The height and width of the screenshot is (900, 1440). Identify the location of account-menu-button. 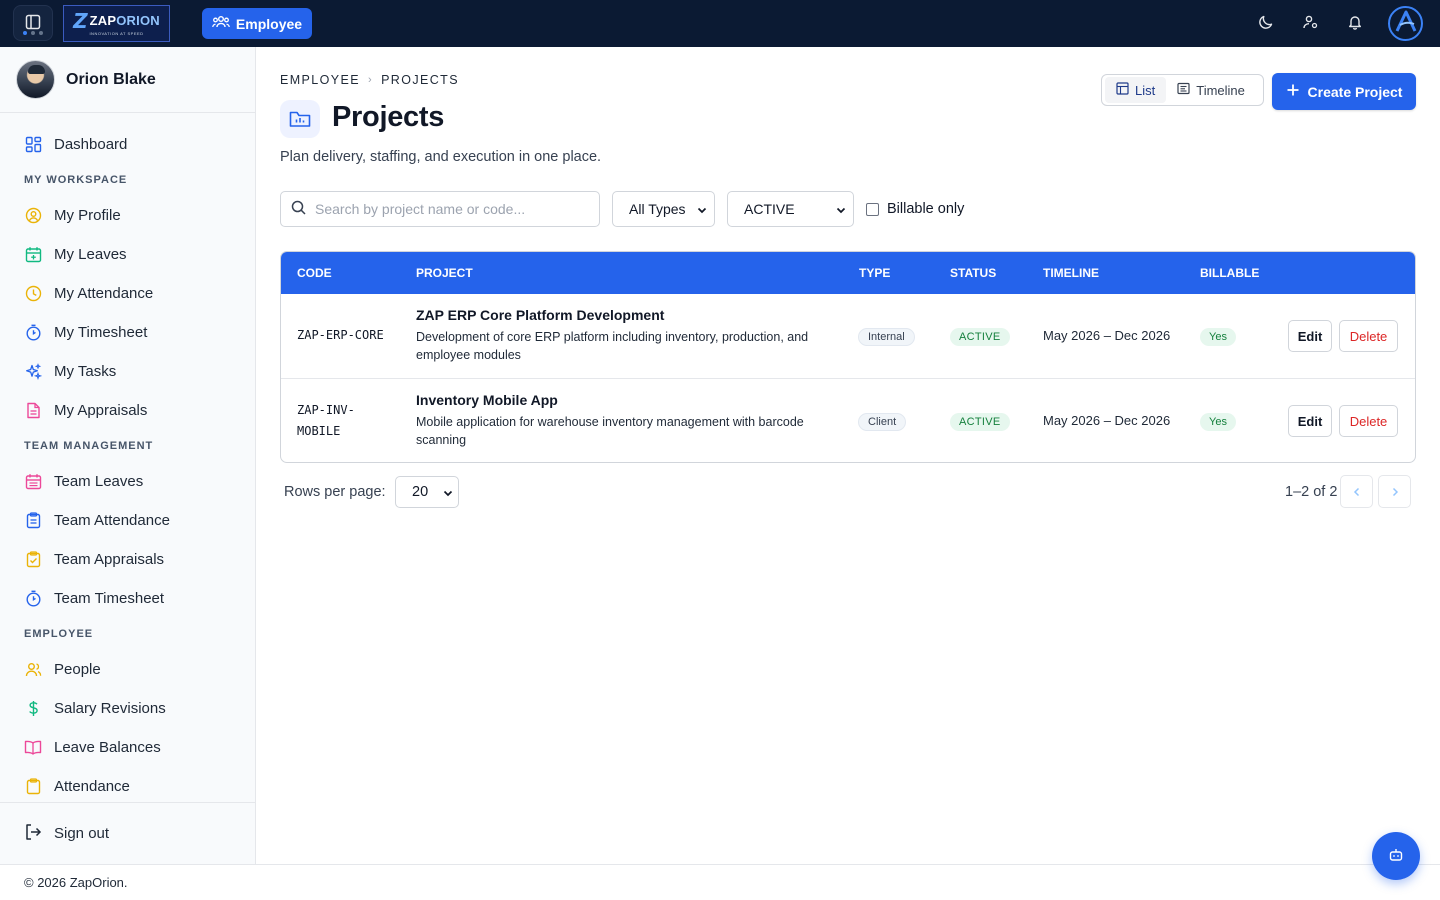
(1405, 23).